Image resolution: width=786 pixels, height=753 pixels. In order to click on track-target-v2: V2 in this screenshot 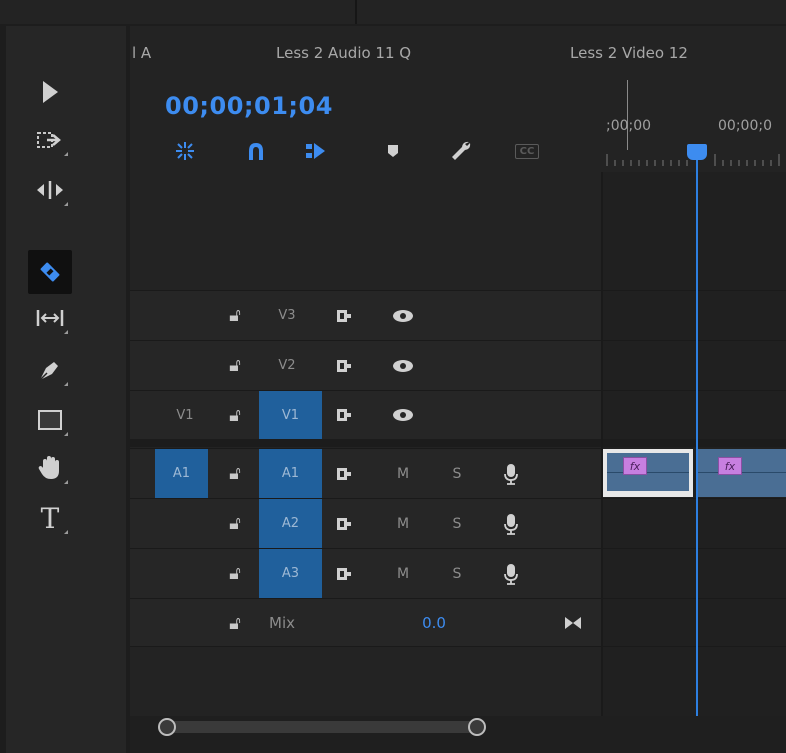, I will do `click(287, 365)`.